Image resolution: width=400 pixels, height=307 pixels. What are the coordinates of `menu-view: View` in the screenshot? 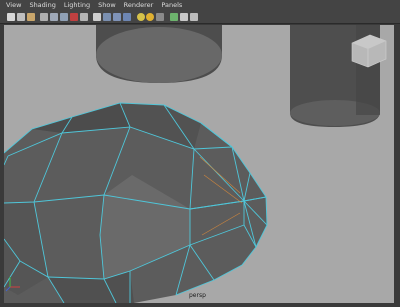 It's located at (13, 5).